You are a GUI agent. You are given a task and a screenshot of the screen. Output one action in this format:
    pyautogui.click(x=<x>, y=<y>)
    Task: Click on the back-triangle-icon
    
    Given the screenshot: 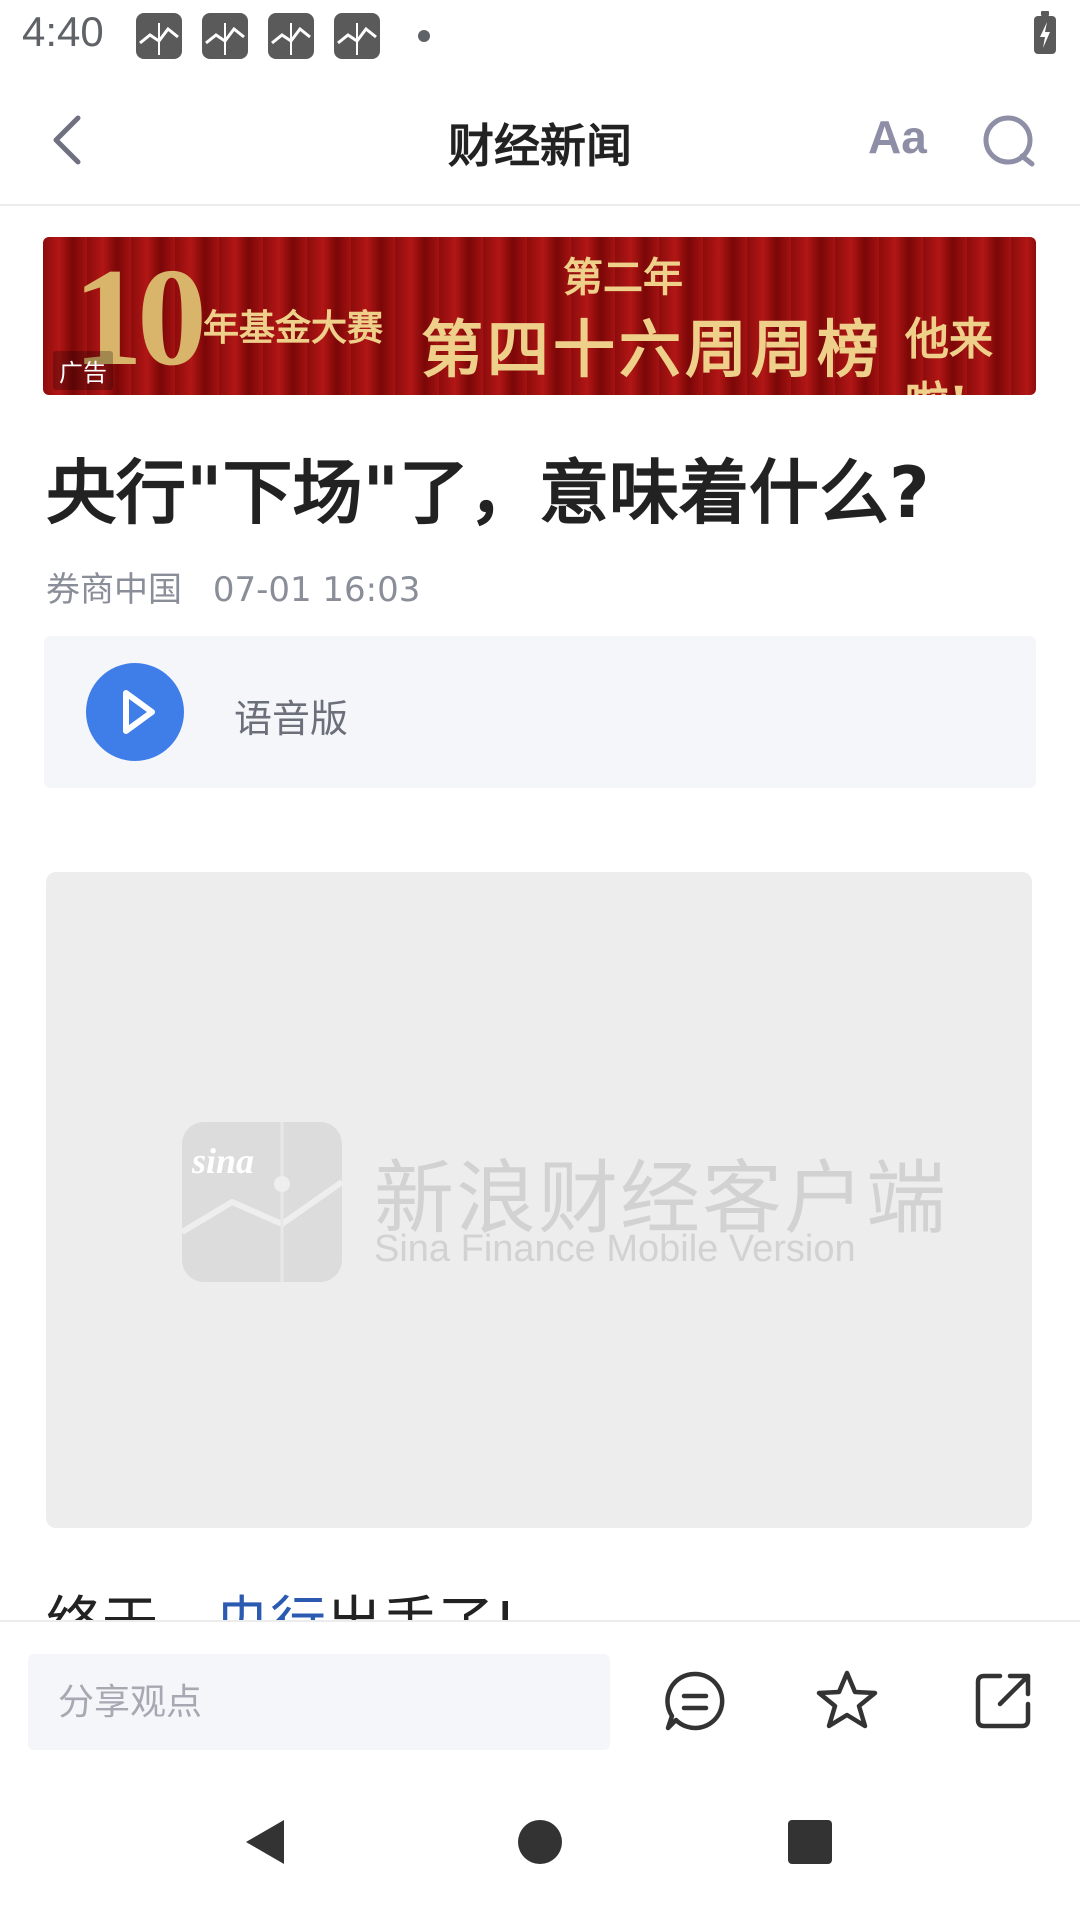 What is the action you would take?
    pyautogui.click(x=265, y=1842)
    